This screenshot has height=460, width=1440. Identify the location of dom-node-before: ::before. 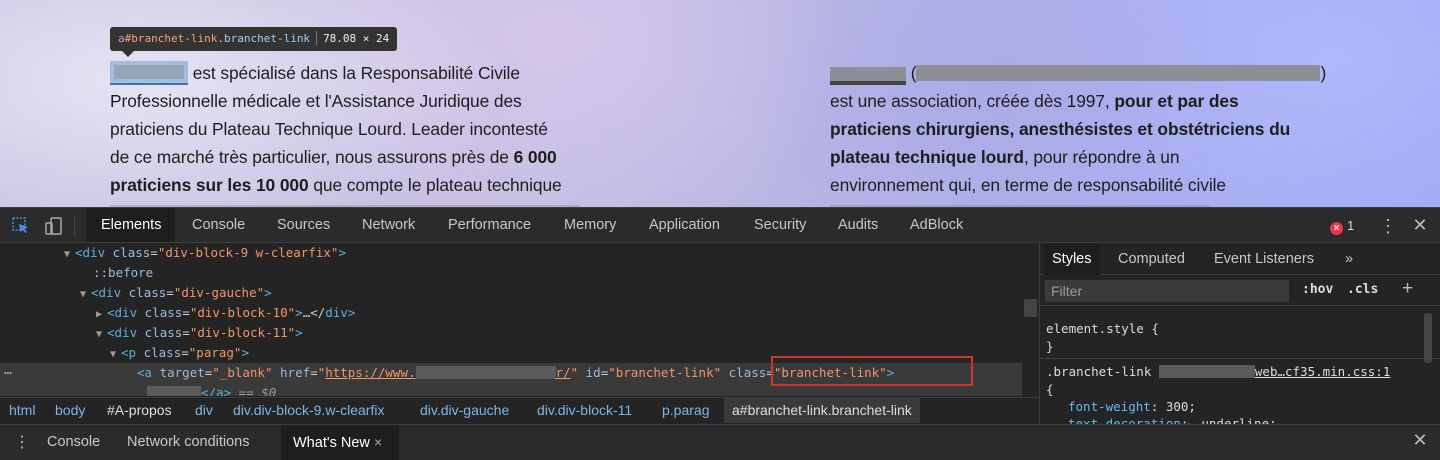
(511, 273).